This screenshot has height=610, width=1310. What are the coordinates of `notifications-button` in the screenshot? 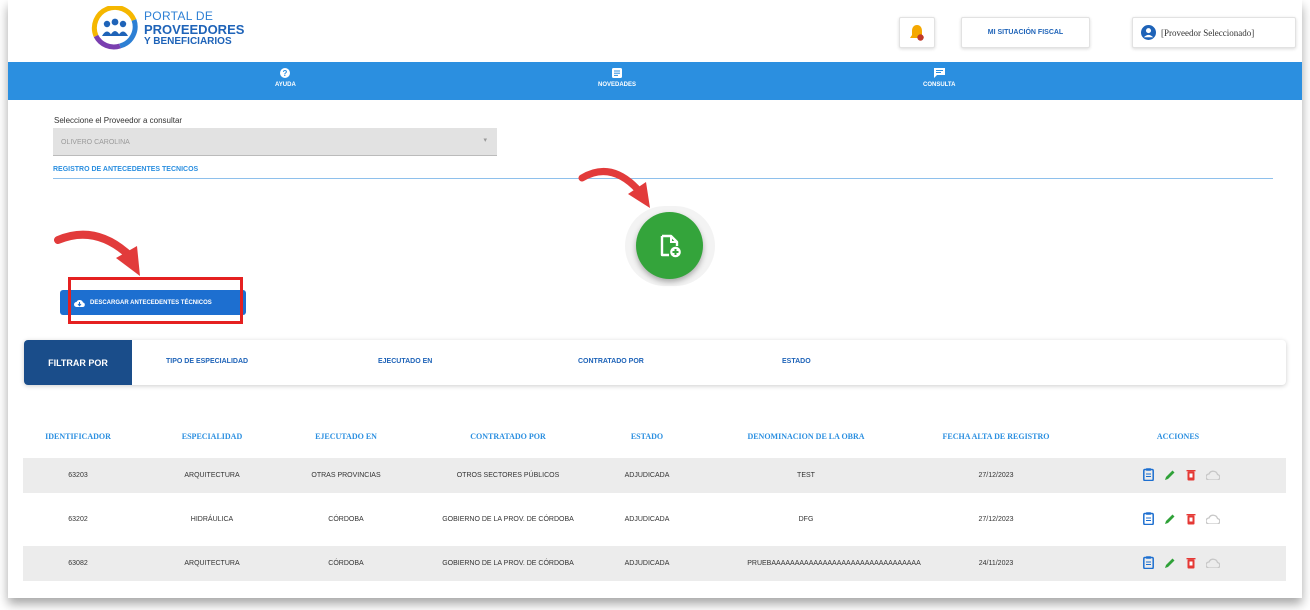 It's located at (917, 32).